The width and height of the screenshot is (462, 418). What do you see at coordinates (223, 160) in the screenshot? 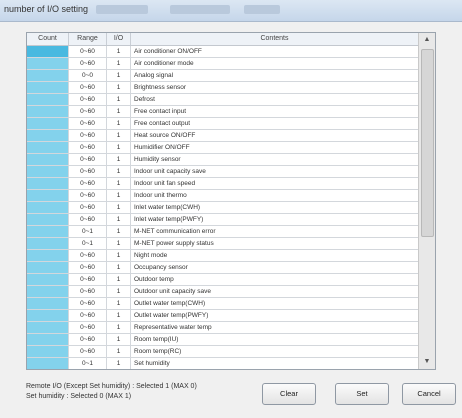
I see `table-row: 0~60 1 Humidity sensor` at bounding box center [223, 160].